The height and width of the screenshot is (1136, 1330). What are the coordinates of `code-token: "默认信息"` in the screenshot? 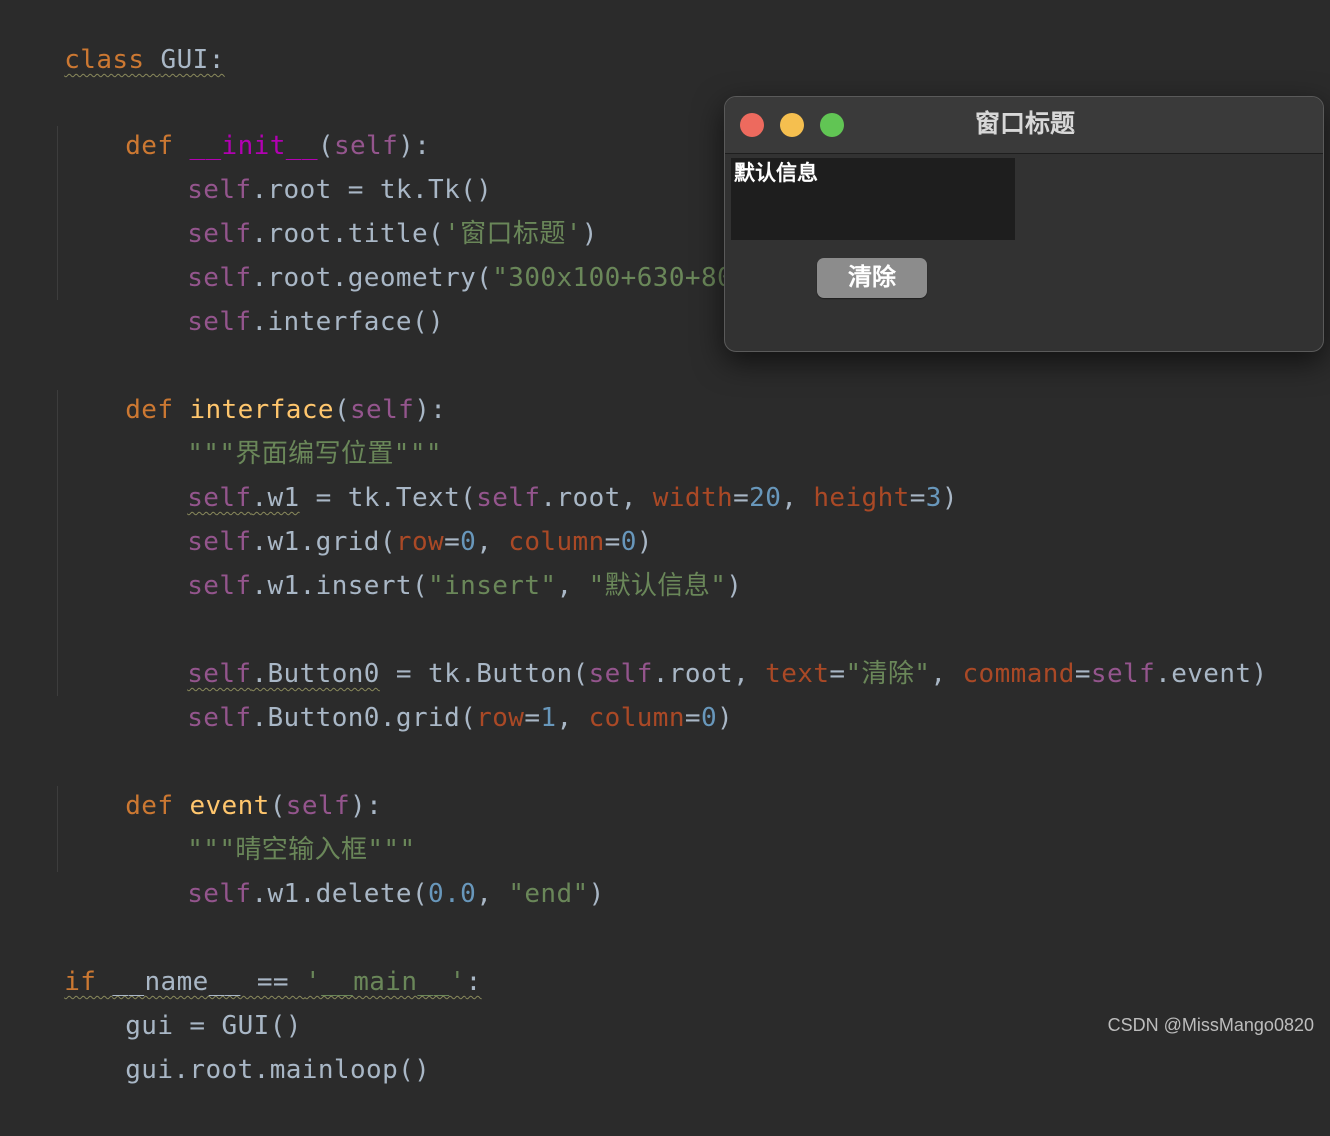 It's located at (657, 586).